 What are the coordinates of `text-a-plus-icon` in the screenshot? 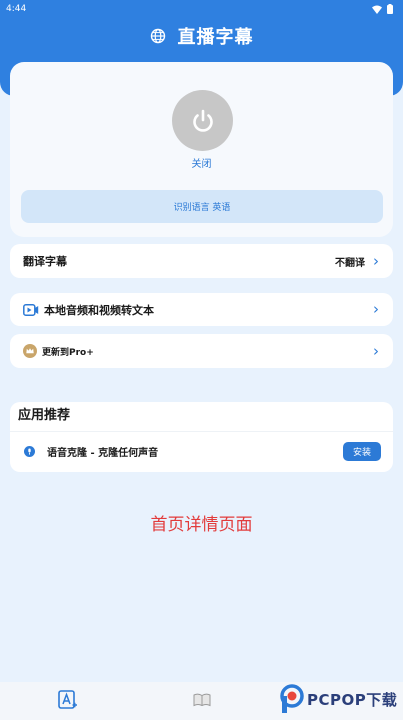 It's located at (68, 701).